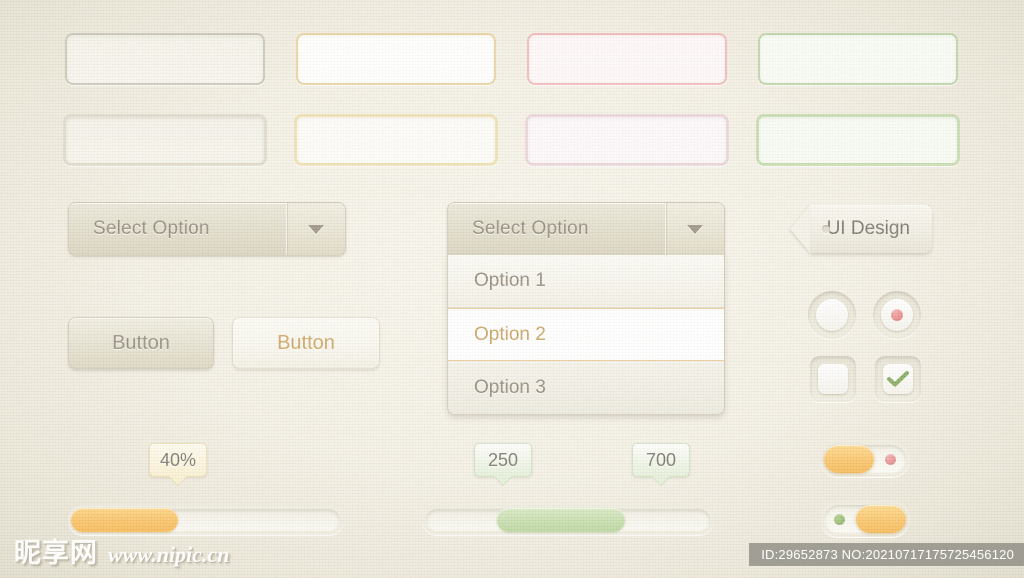  I want to click on checkbox-checked, so click(898, 379).